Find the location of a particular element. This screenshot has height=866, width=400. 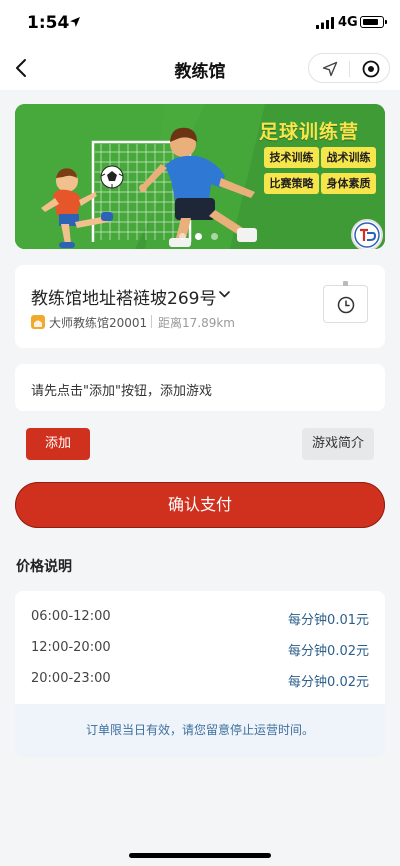

price-row: 20:00-23:00 每分钟0.02元 is located at coordinates (200, 681).